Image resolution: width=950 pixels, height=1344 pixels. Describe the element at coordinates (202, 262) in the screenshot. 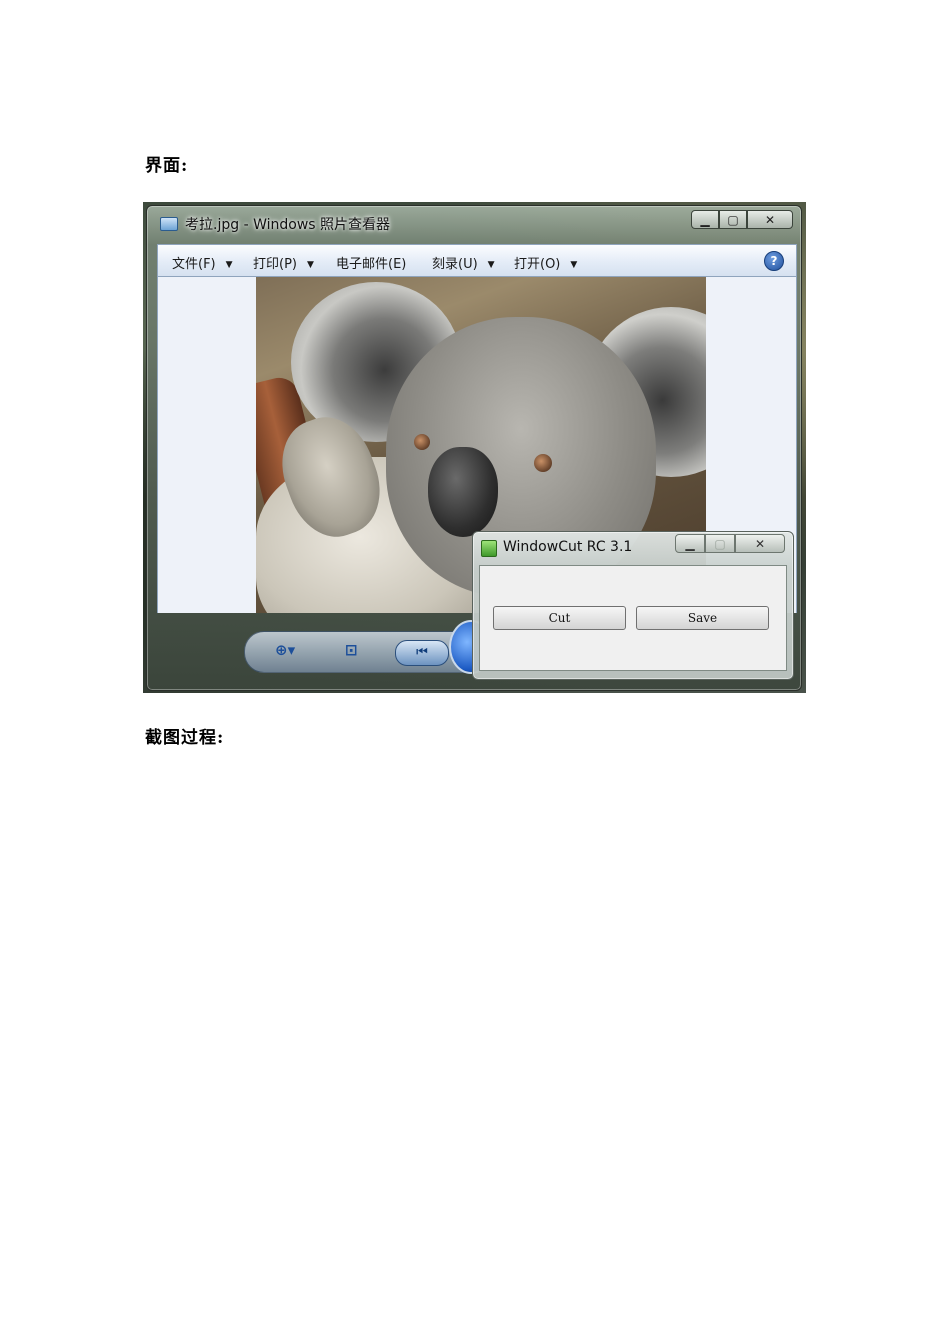

I see `menu-file: 文件(F) ▼` at that location.